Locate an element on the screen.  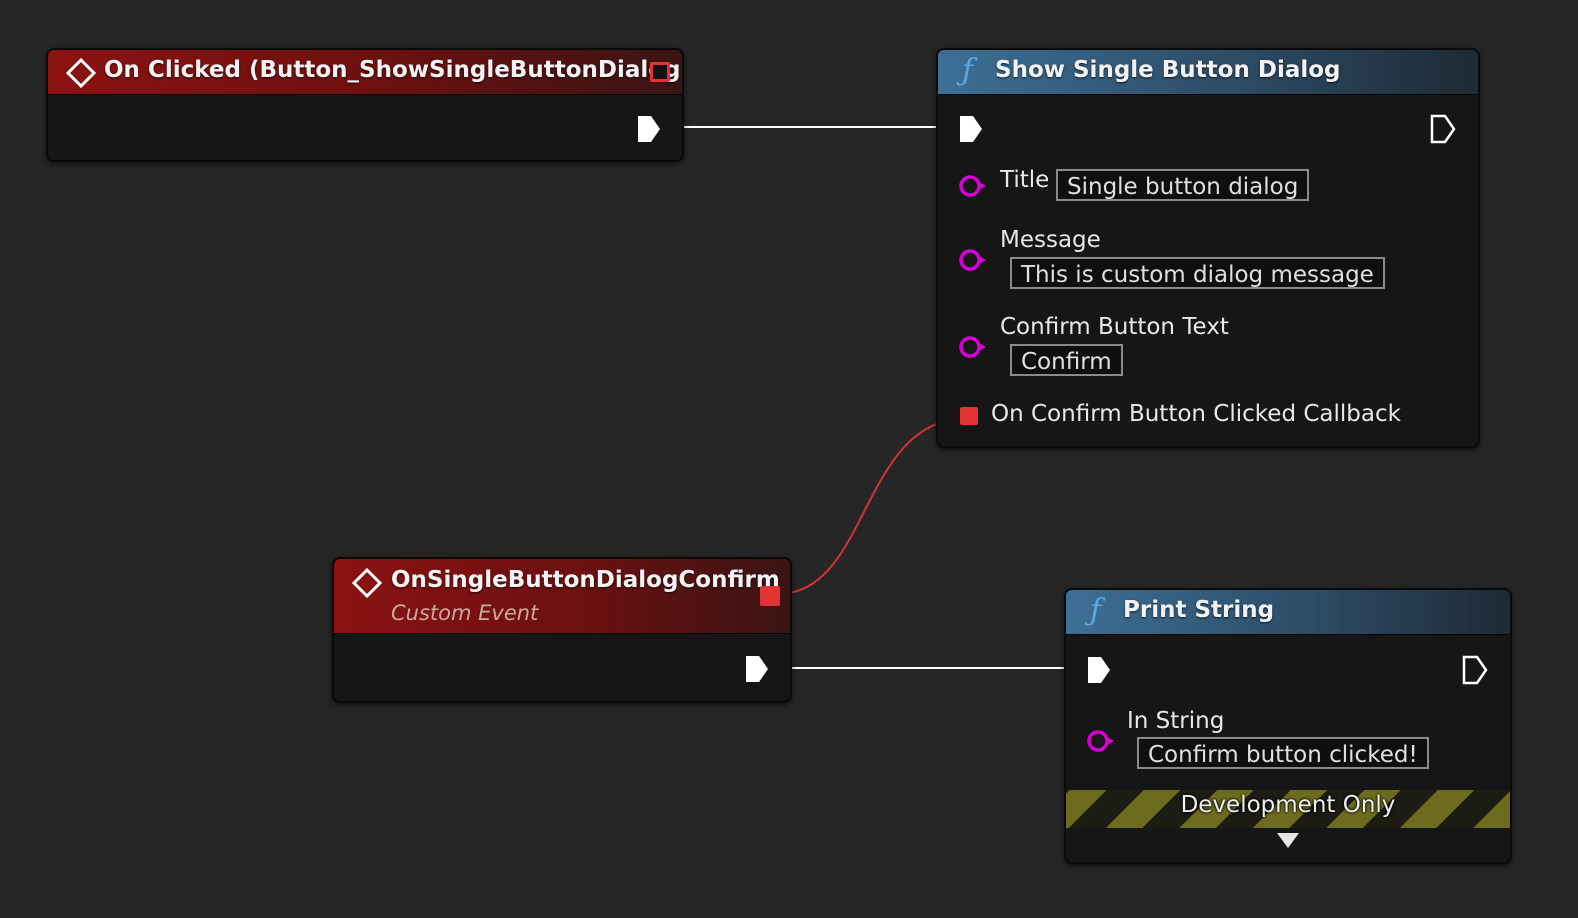
delegate-input-pin is located at coordinates (969, 416).